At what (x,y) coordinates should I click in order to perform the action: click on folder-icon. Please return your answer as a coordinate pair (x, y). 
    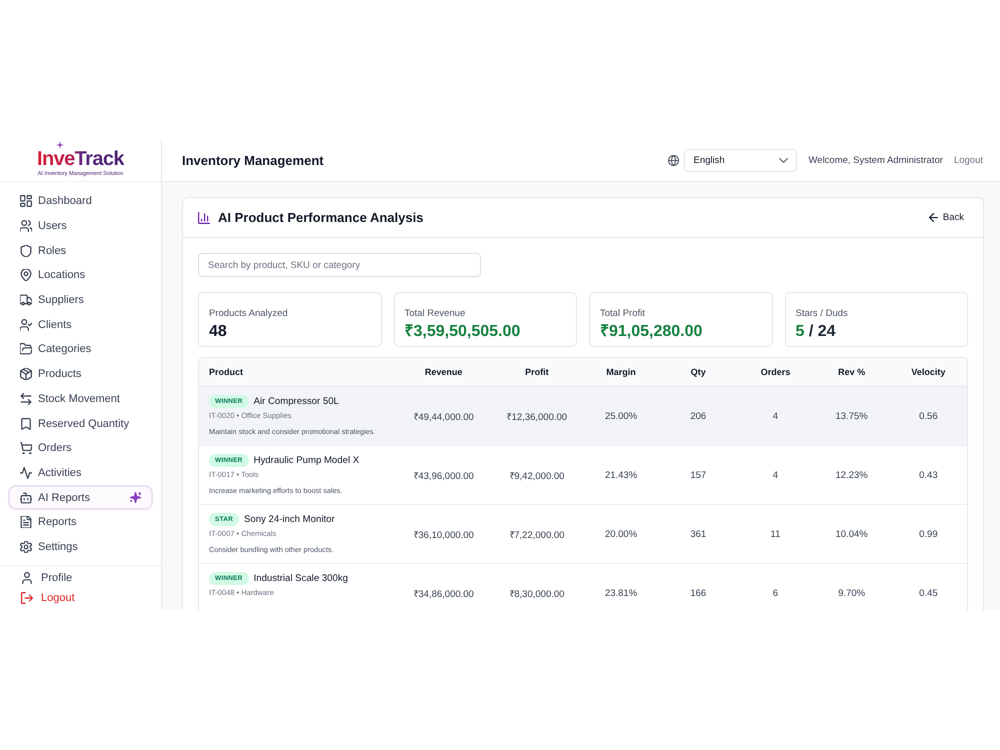
    Looking at the image, I should click on (26, 349).